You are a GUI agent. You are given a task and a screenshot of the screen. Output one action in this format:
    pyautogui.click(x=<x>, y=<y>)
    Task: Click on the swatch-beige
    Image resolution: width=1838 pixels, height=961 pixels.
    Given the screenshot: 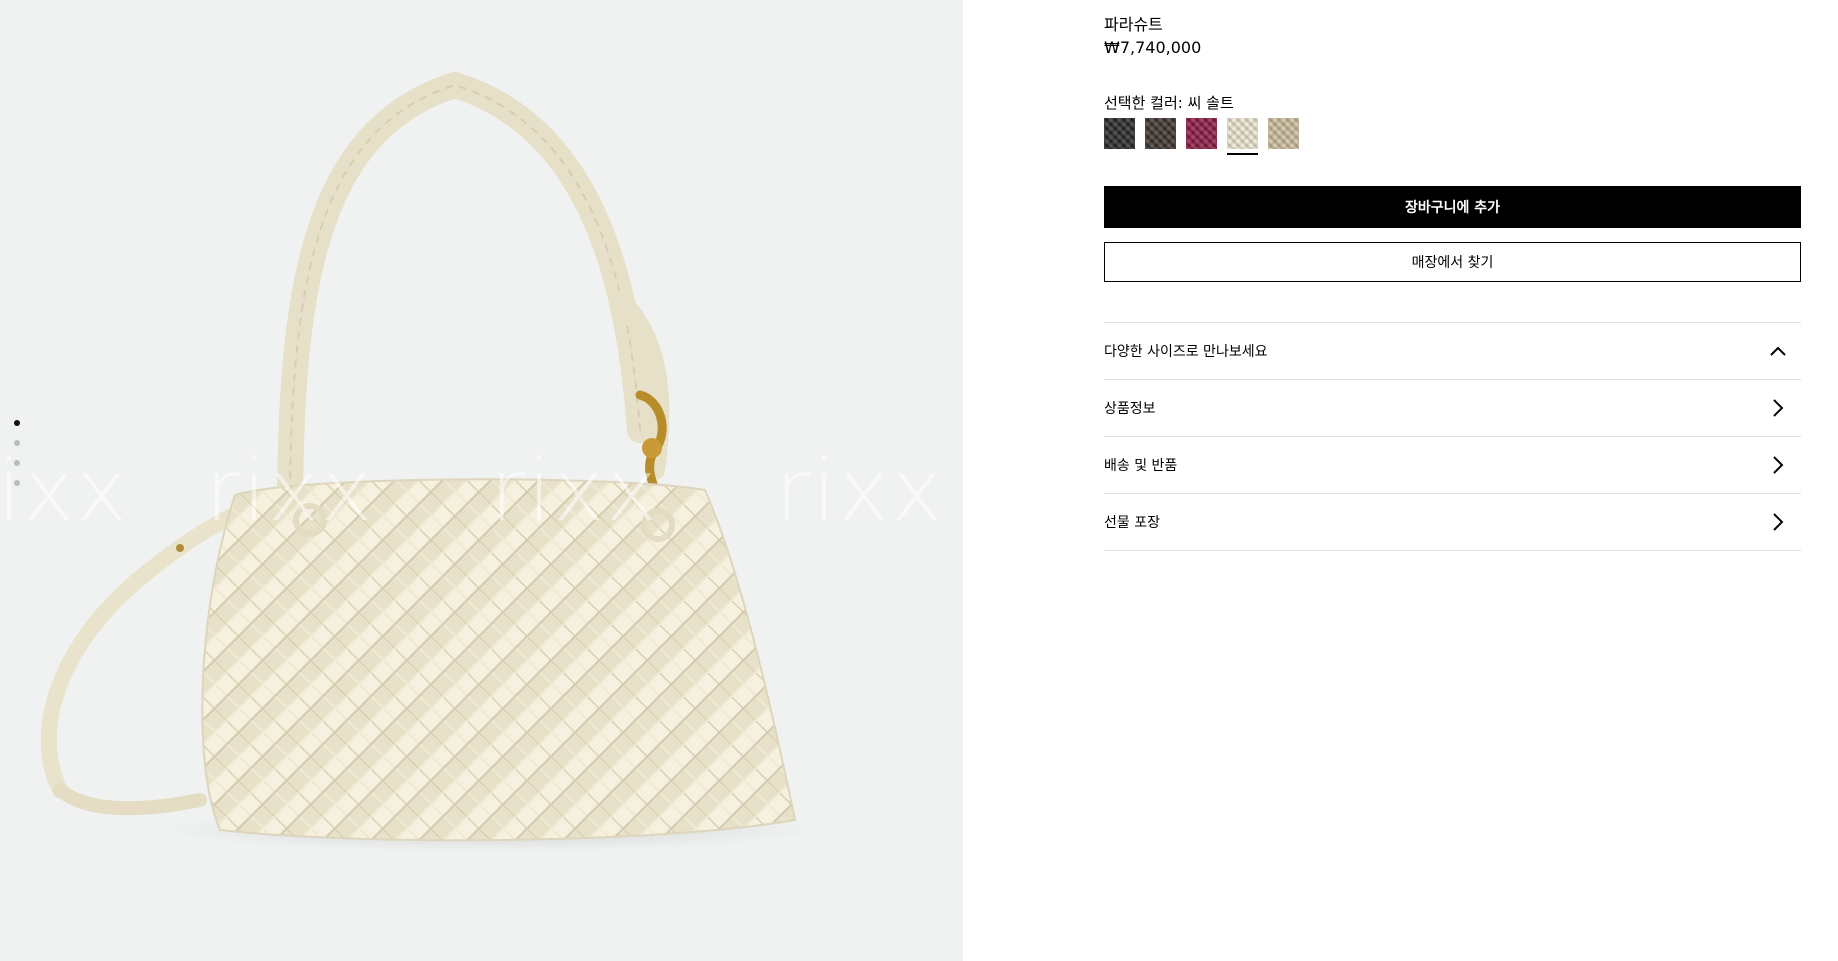 What is the action you would take?
    pyautogui.click(x=1283, y=133)
    